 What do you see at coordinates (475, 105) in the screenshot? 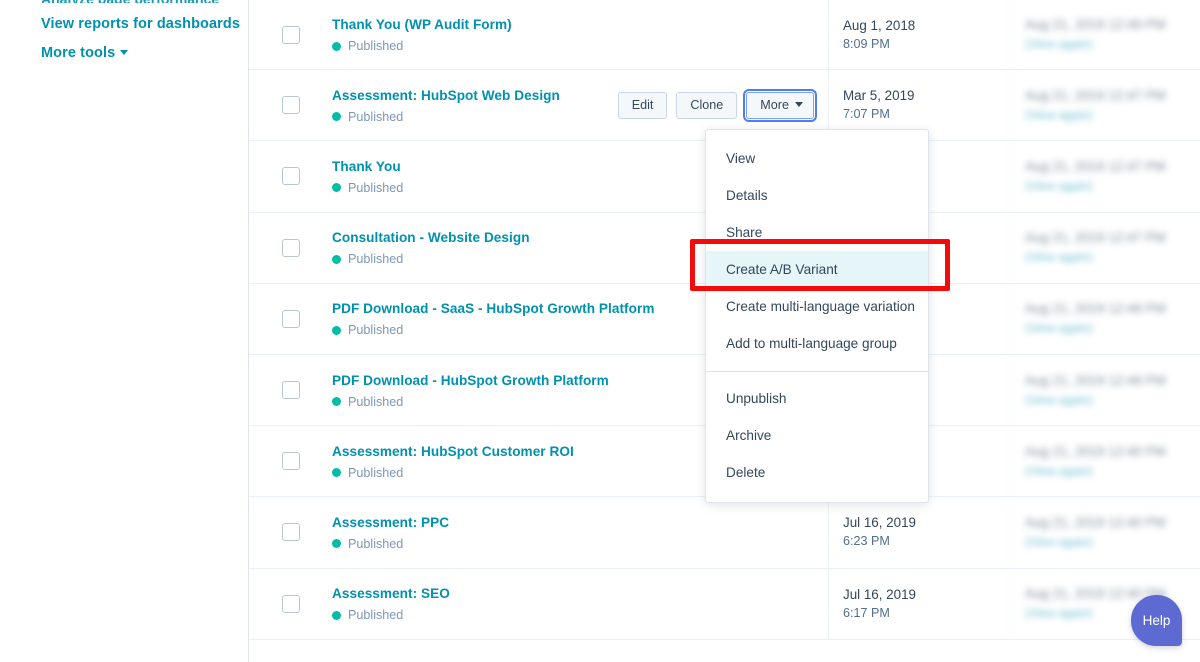
I see `row-name-cell: Assessment: HubSpot Web Design Published` at bounding box center [475, 105].